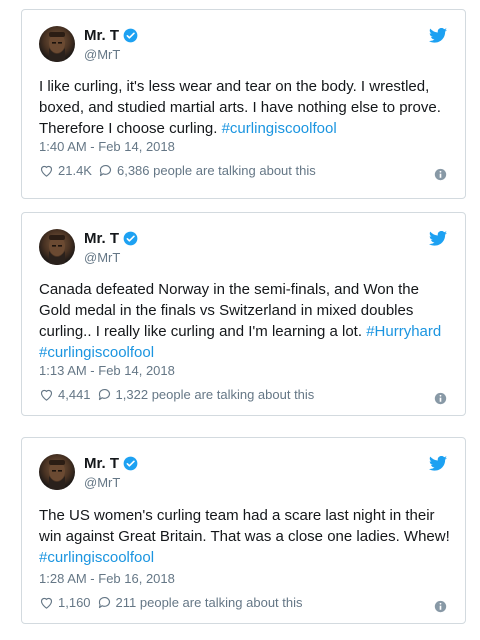  I want to click on hashtag-link: #Hurryhard, so click(403, 331).